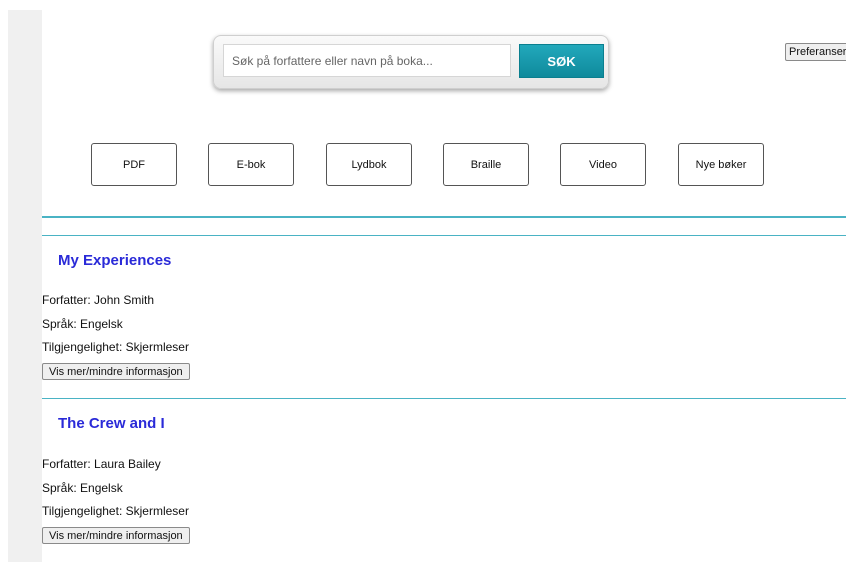  What do you see at coordinates (367, 60) in the screenshot?
I see `search-input` at bounding box center [367, 60].